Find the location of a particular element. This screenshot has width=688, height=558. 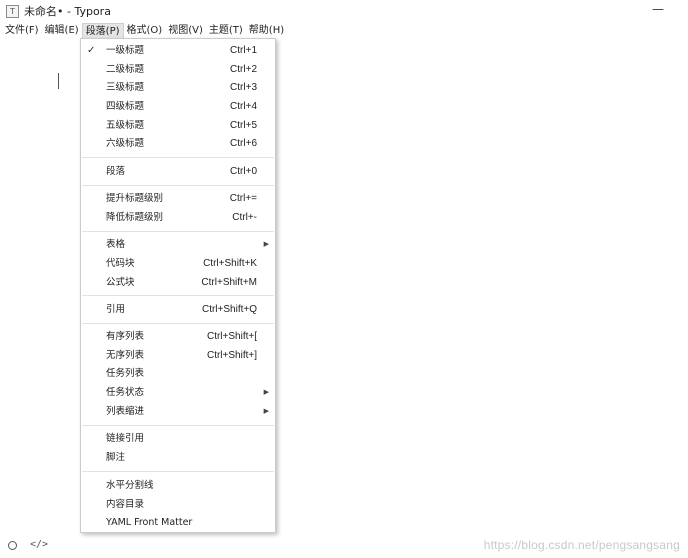

menu-item-link-reference: 链接引用 is located at coordinates (178, 438).